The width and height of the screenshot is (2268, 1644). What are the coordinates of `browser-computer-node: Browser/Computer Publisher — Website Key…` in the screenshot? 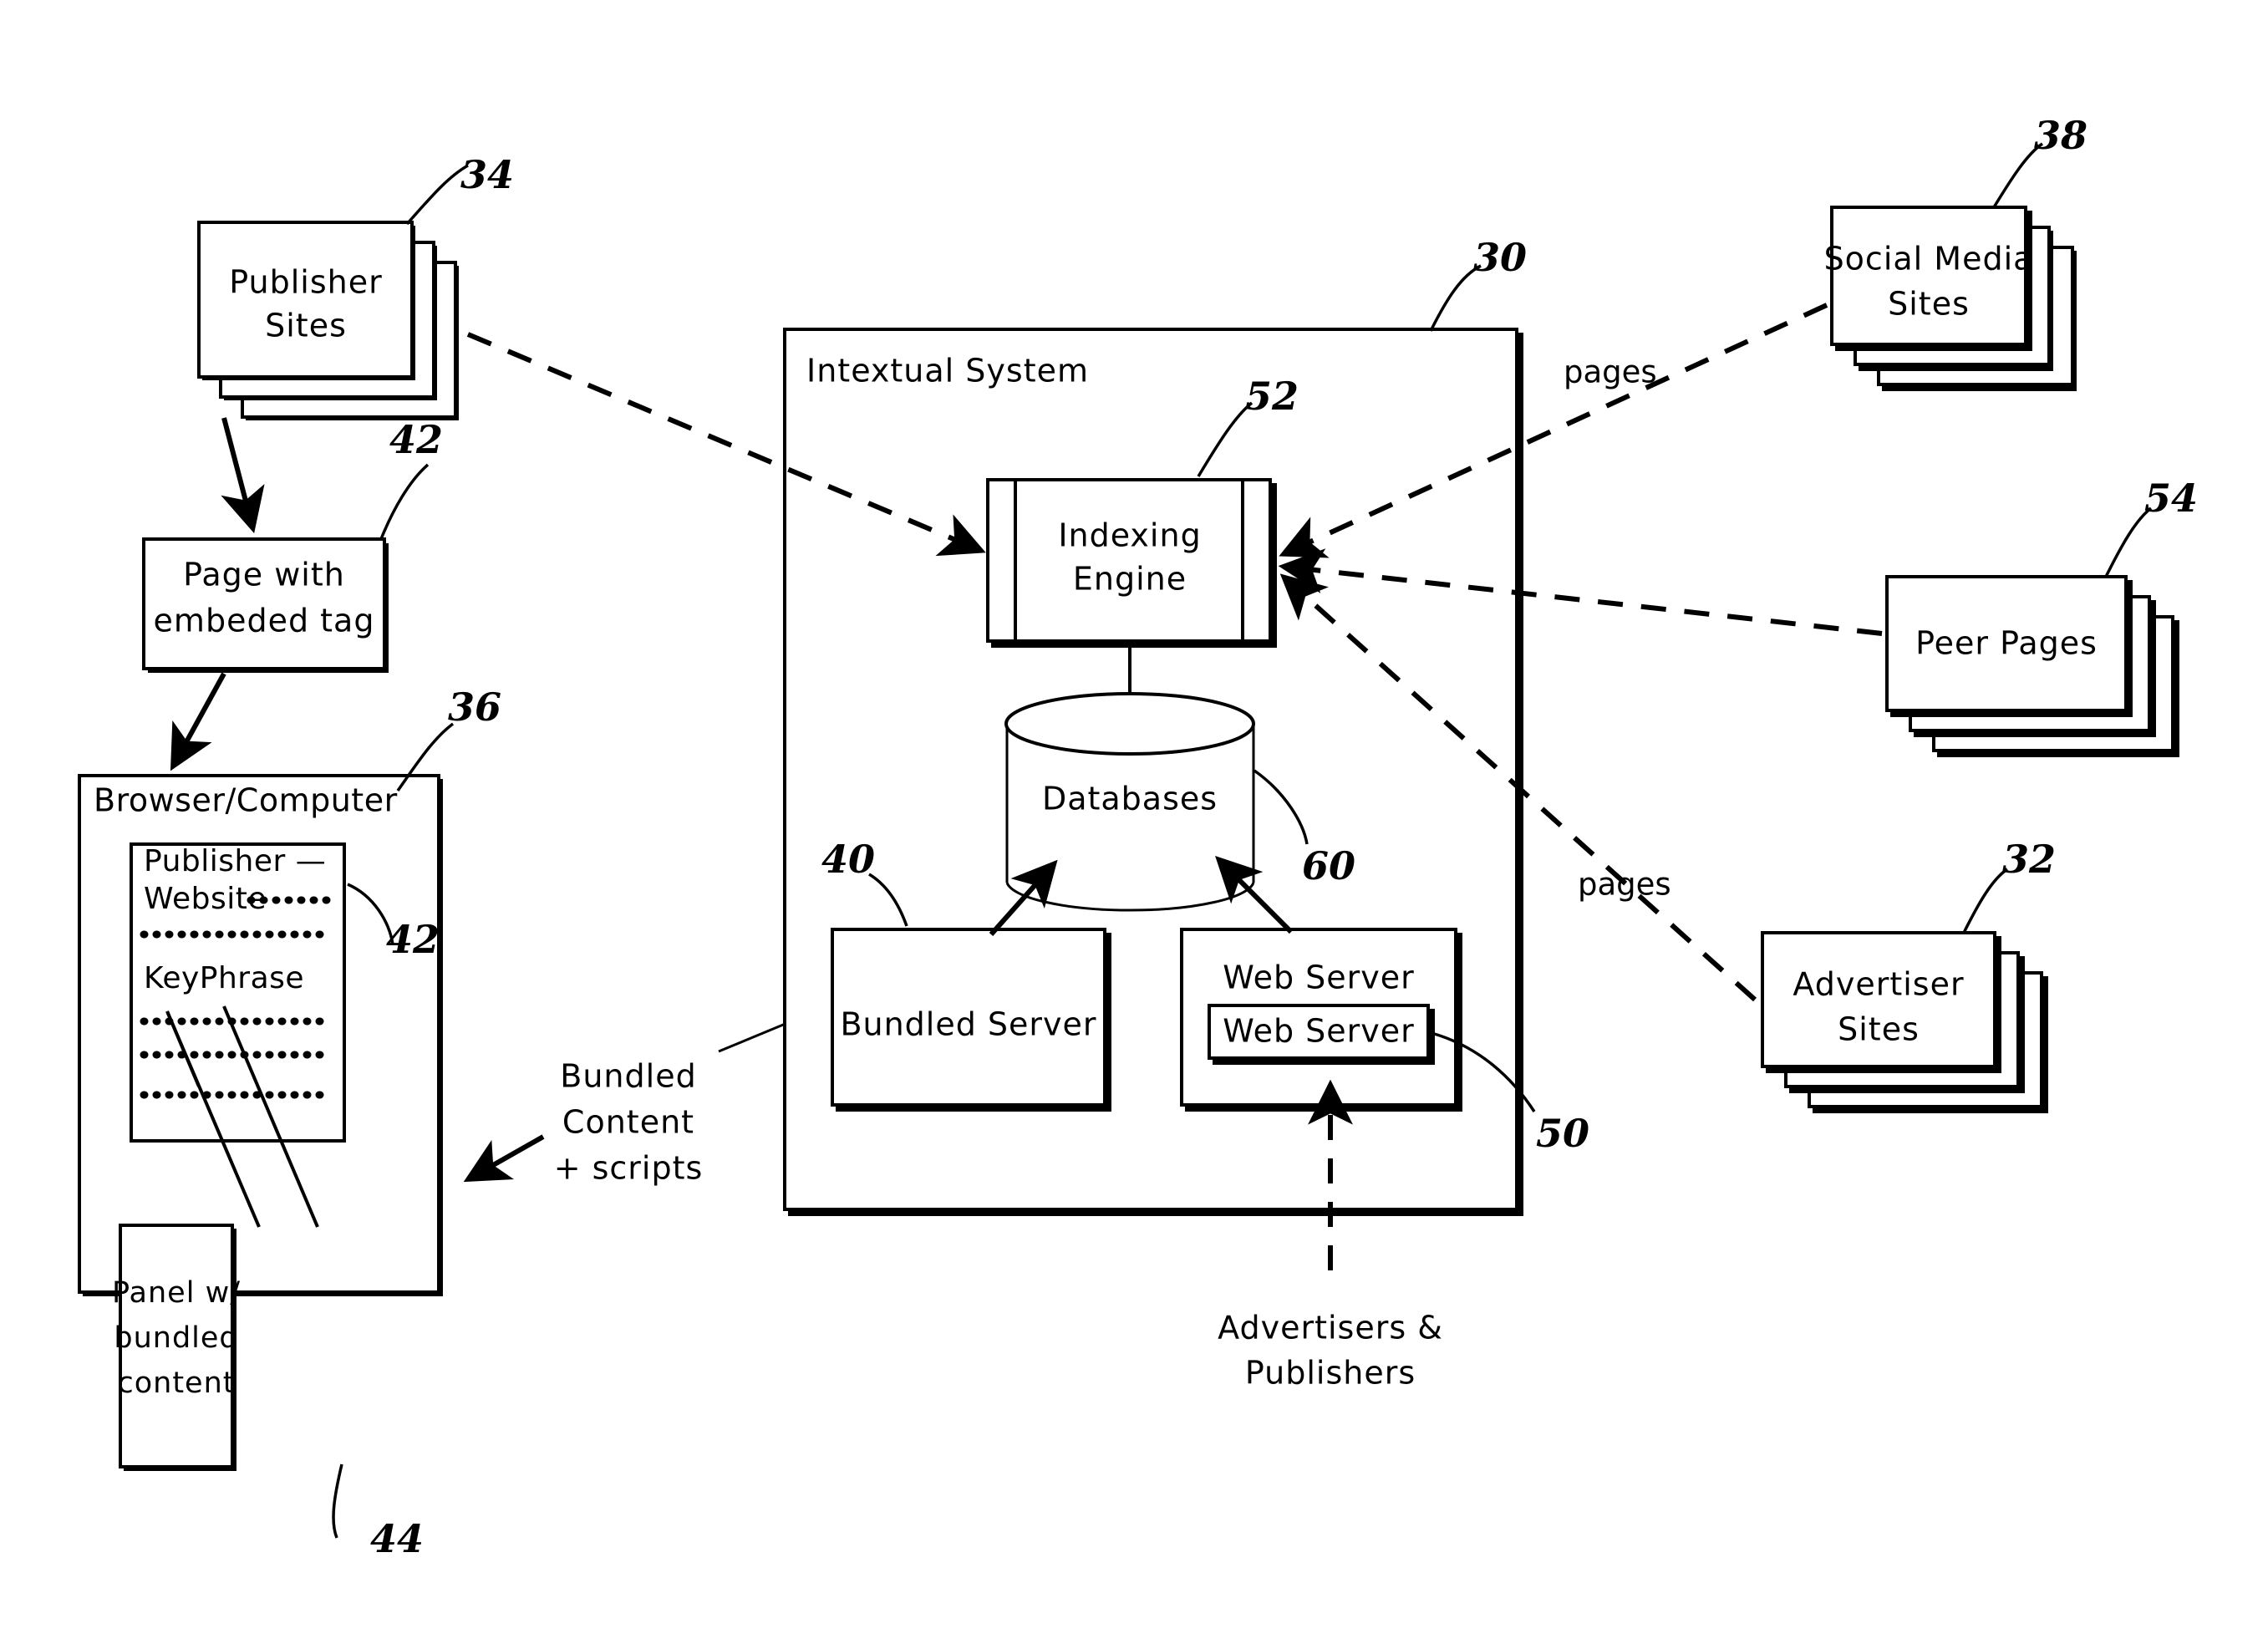 It's located at (289, 991).